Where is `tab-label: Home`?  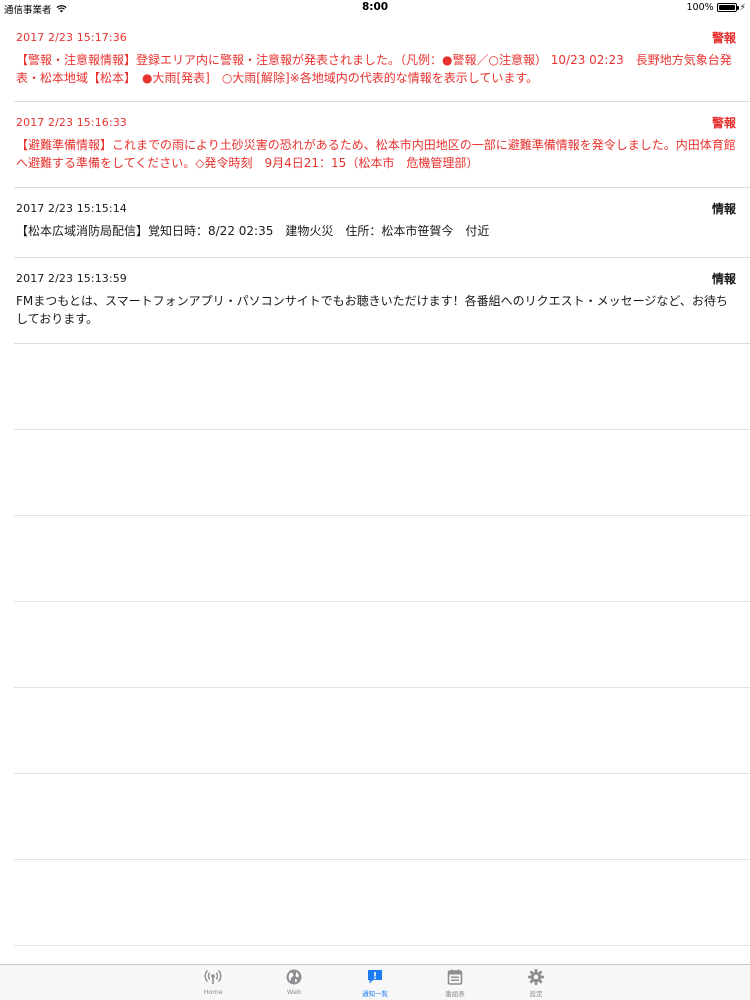 tab-label: Home is located at coordinates (213, 992).